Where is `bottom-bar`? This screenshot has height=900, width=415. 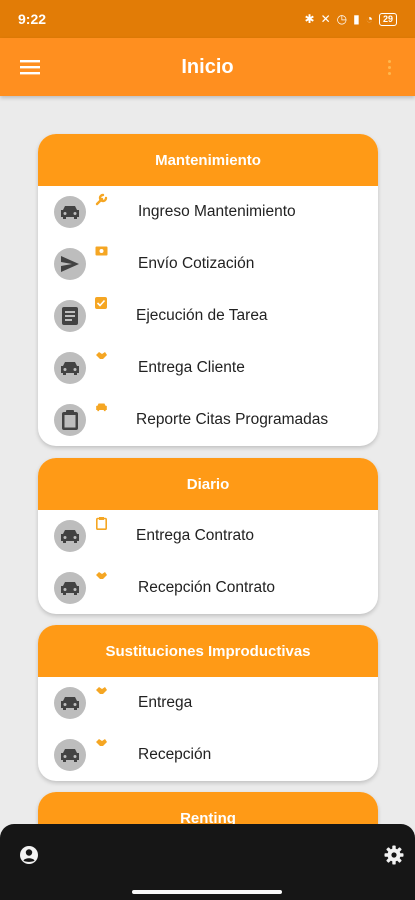 bottom-bar is located at coordinates (207, 862).